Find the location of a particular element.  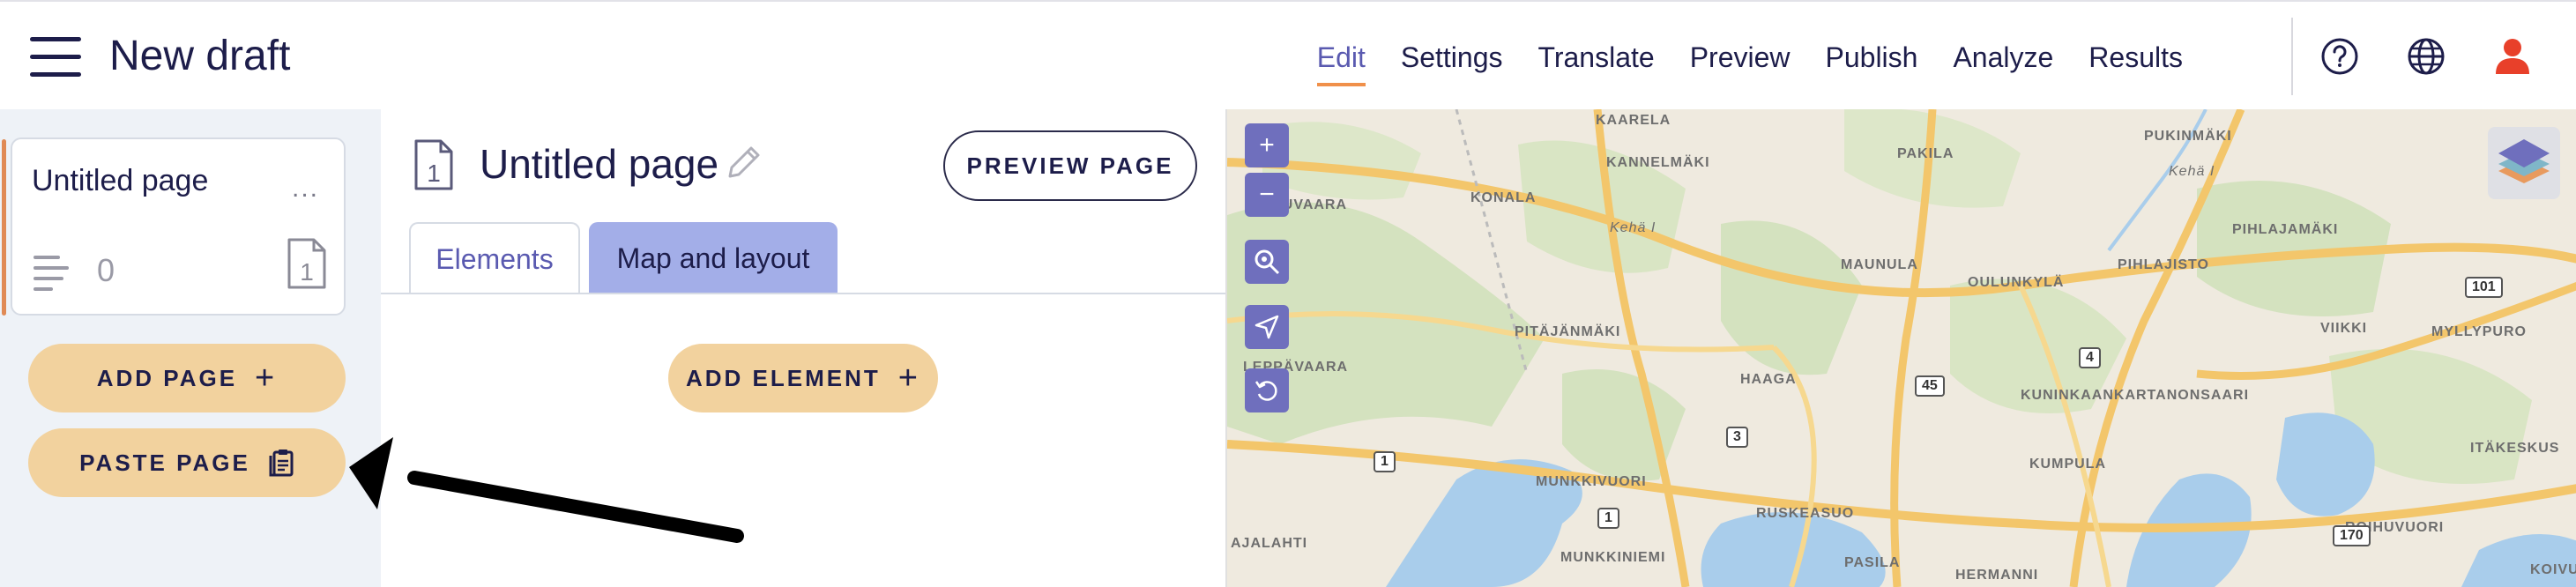

map-place-label: KOIVU is located at coordinates (2553, 569).